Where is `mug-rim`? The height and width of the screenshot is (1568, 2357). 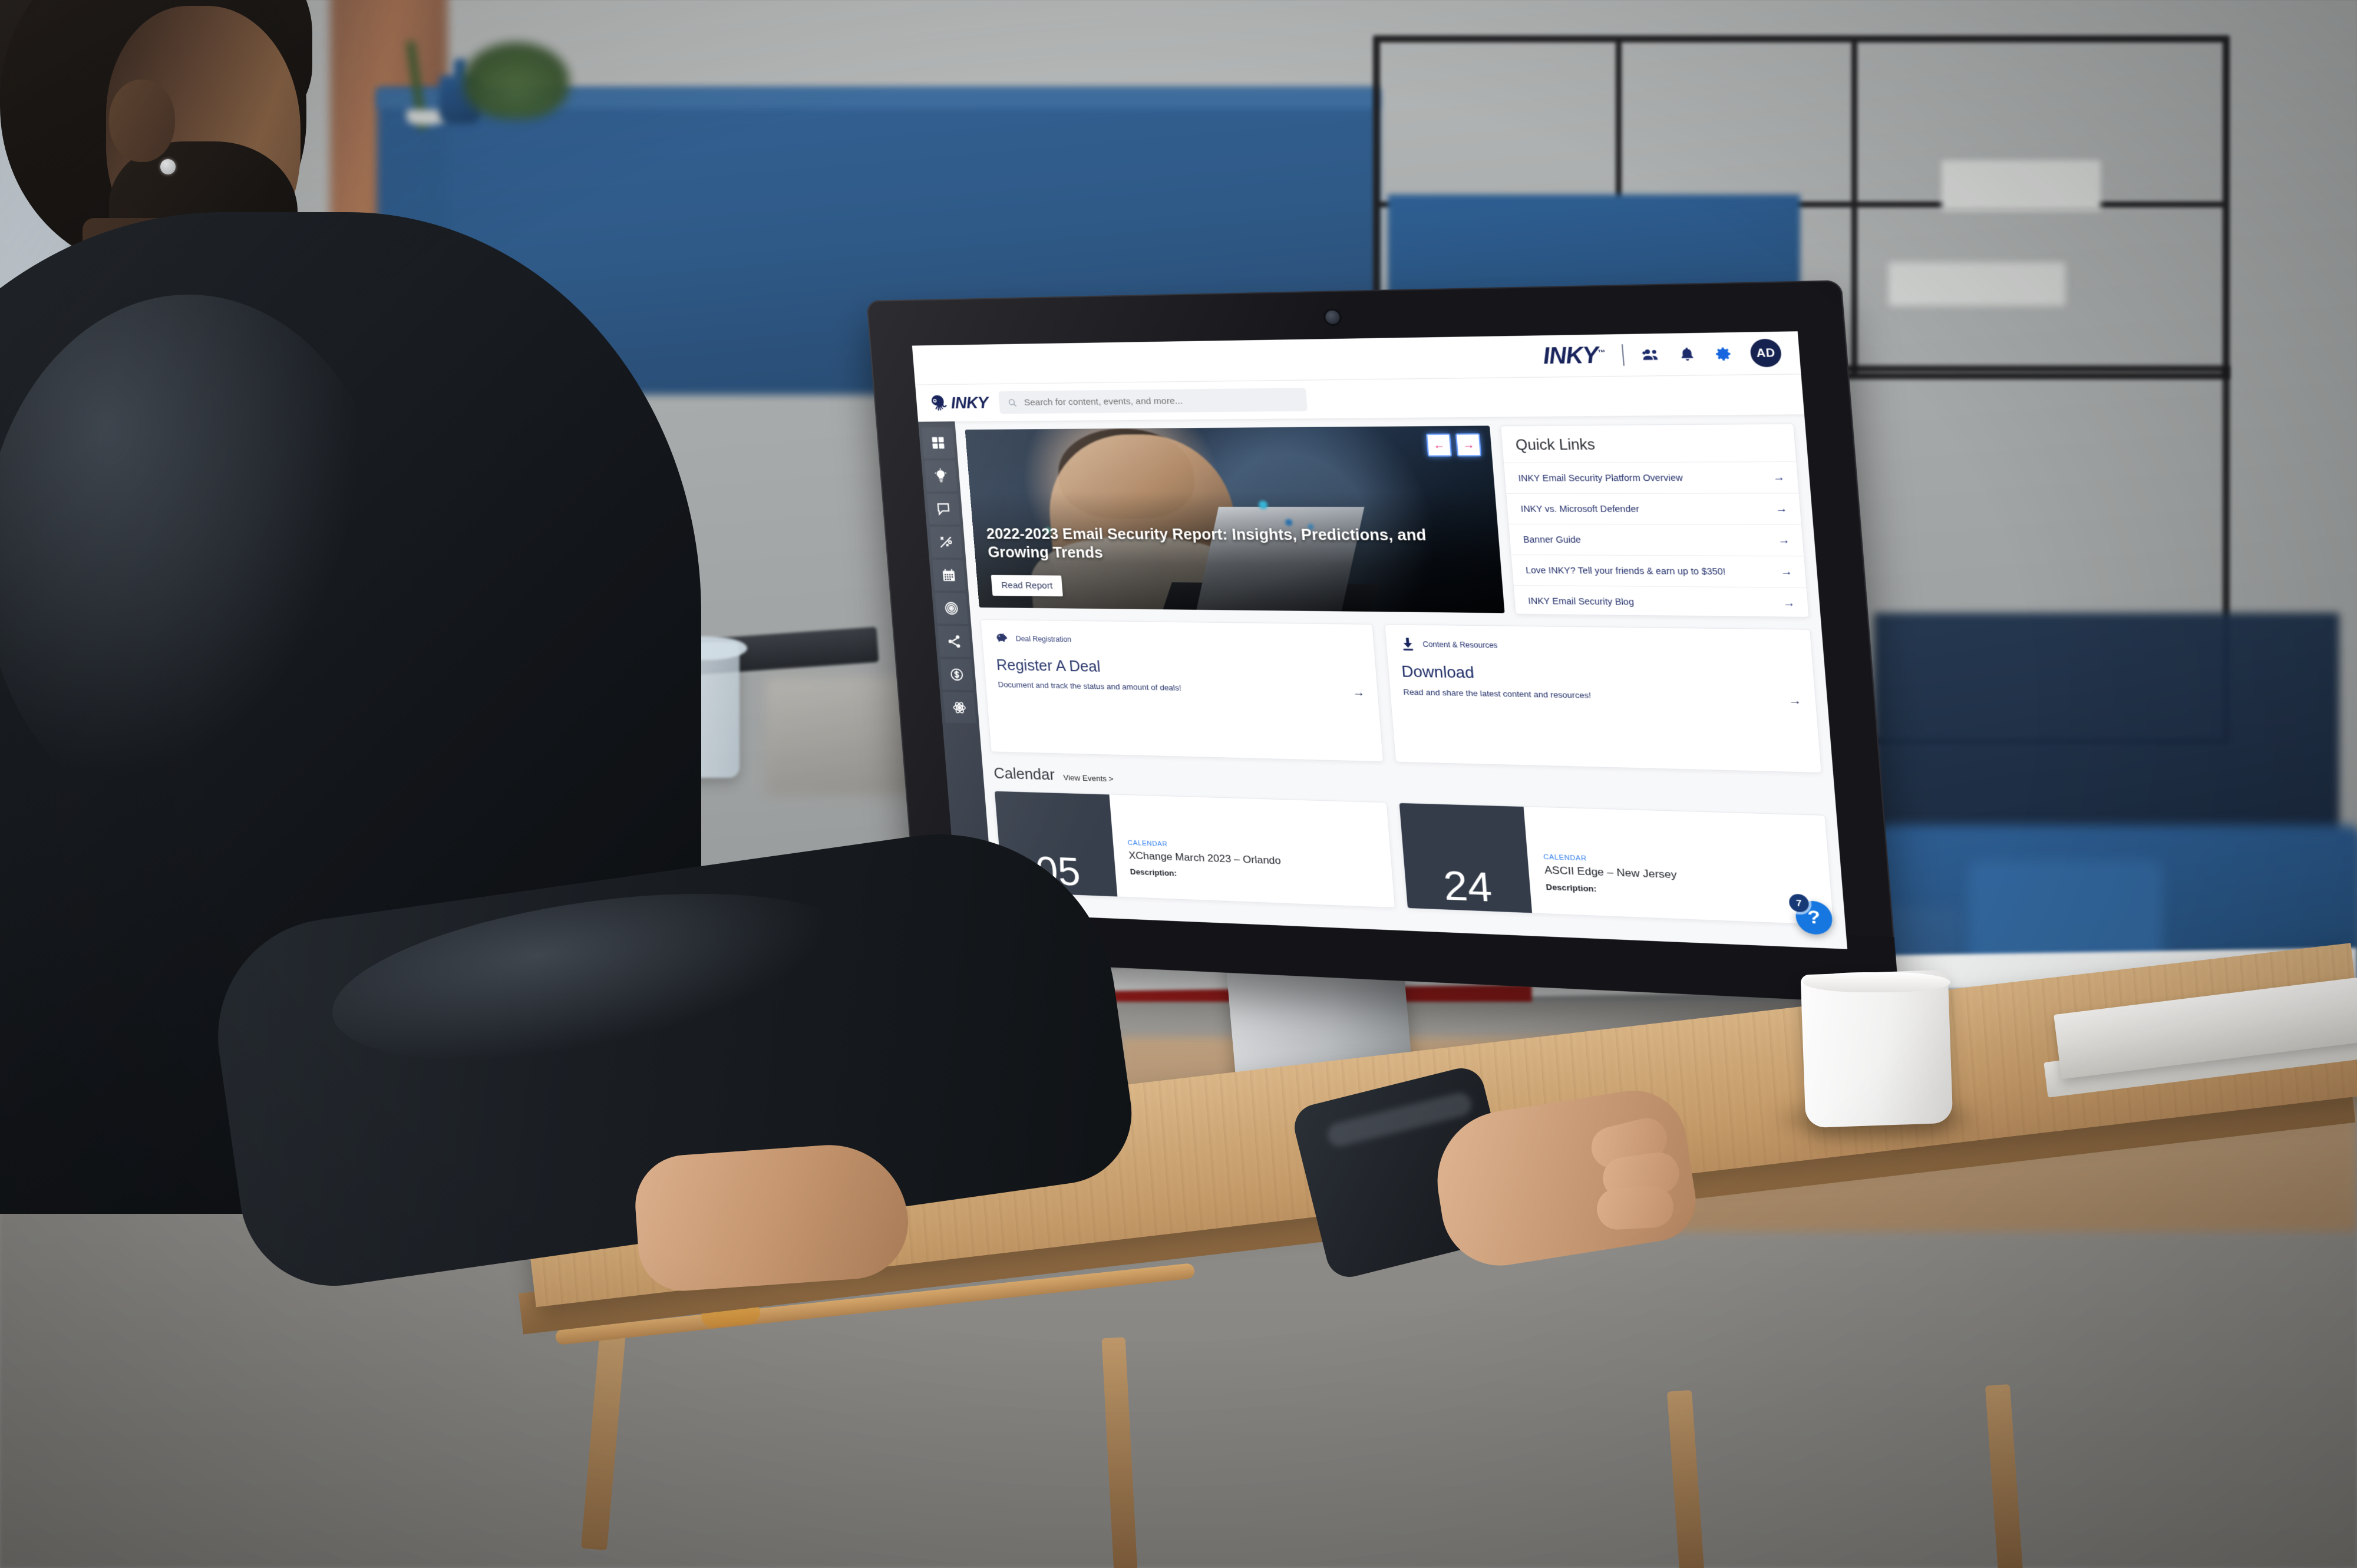
mug-rim is located at coordinates (1877, 982).